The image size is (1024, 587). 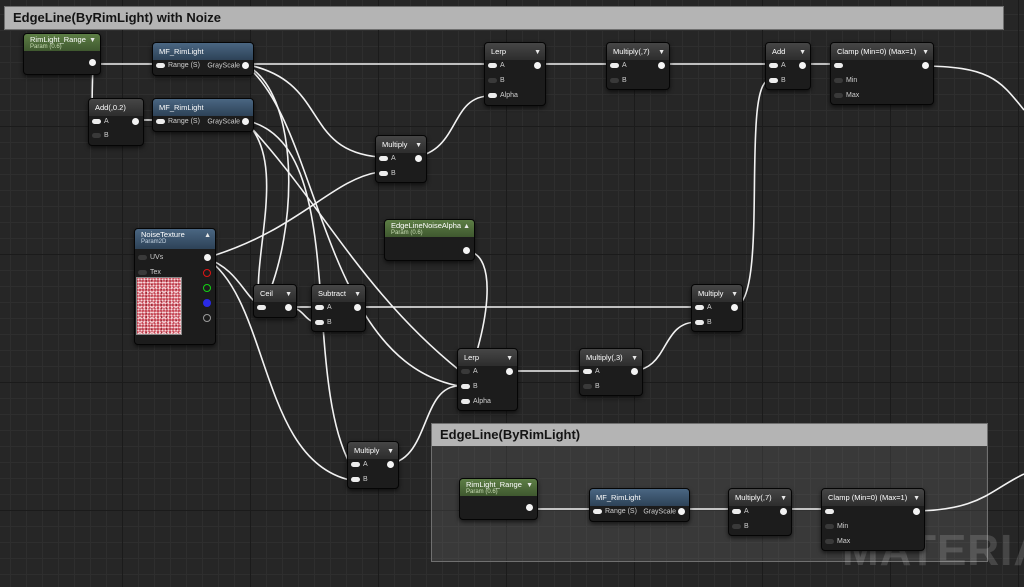 I want to click on node-add-02: Add(,0.2) A B, so click(x=116, y=122).